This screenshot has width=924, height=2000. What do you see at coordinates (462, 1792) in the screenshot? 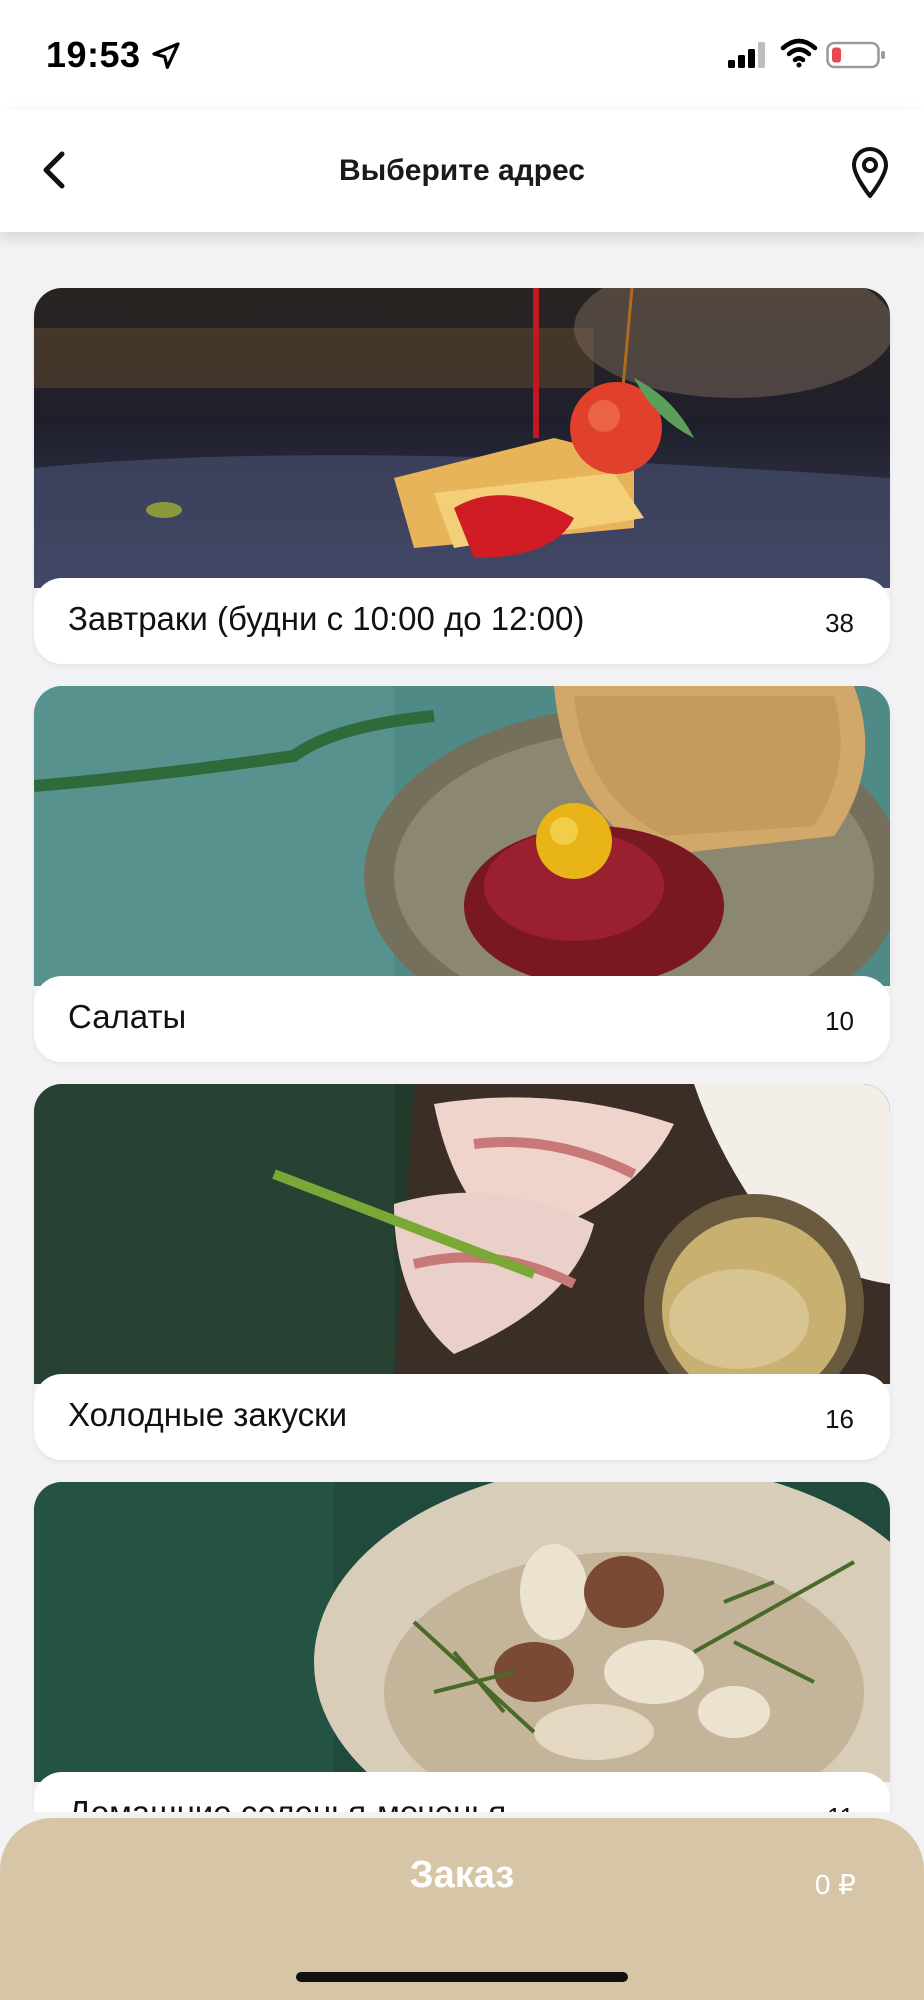
I see `category-label-bar: Домашние соленья-моченья 11` at bounding box center [462, 1792].